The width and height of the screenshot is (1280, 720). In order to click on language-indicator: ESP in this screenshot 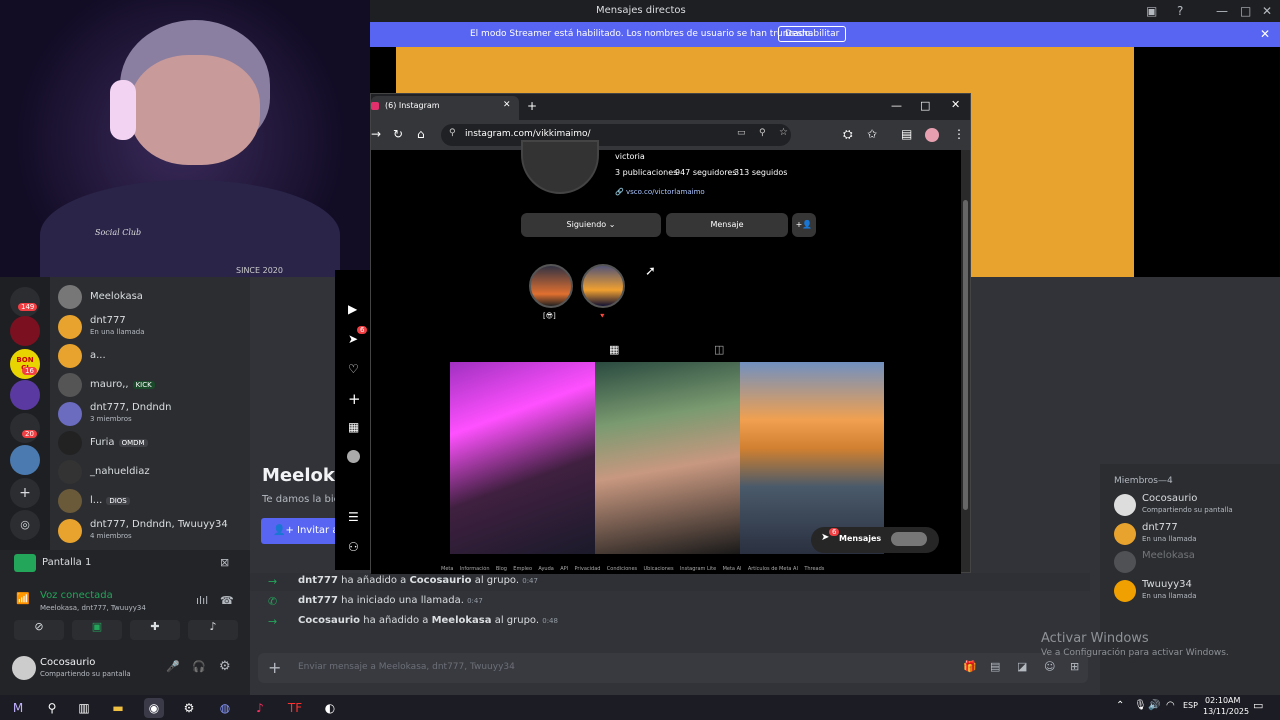, I will do `click(1190, 705)`.